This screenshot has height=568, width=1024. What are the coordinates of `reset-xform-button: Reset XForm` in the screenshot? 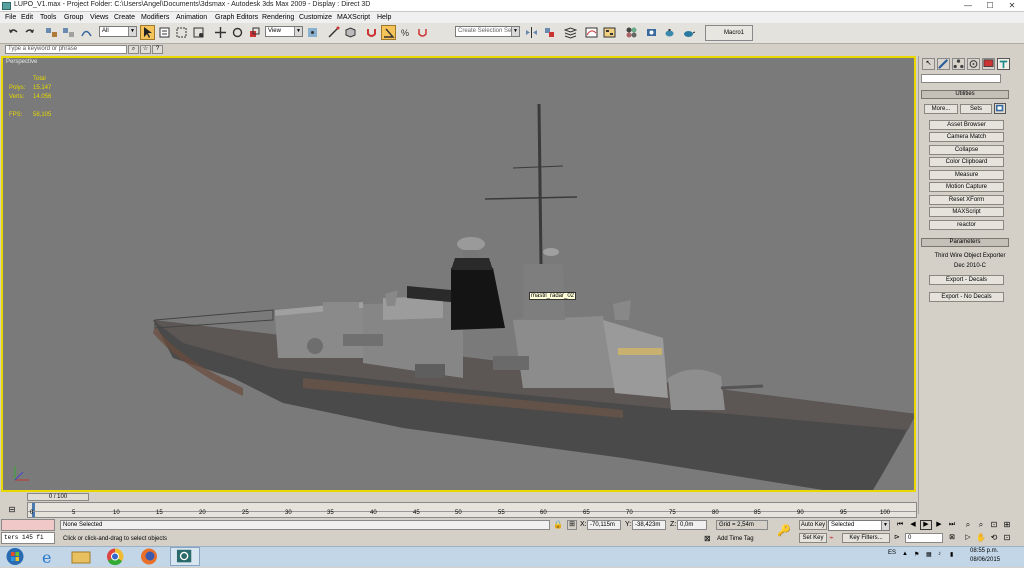 It's located at (966, 200).